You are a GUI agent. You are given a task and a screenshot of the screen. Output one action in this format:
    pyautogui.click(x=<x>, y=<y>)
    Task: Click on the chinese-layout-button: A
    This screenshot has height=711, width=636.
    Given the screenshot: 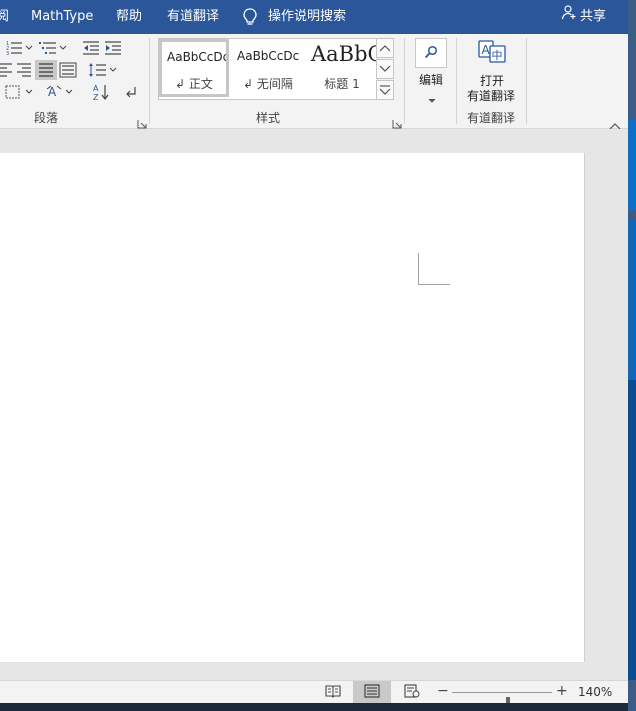 What is the action you would take?
    pyautogui.click(x=61, y=92)
    